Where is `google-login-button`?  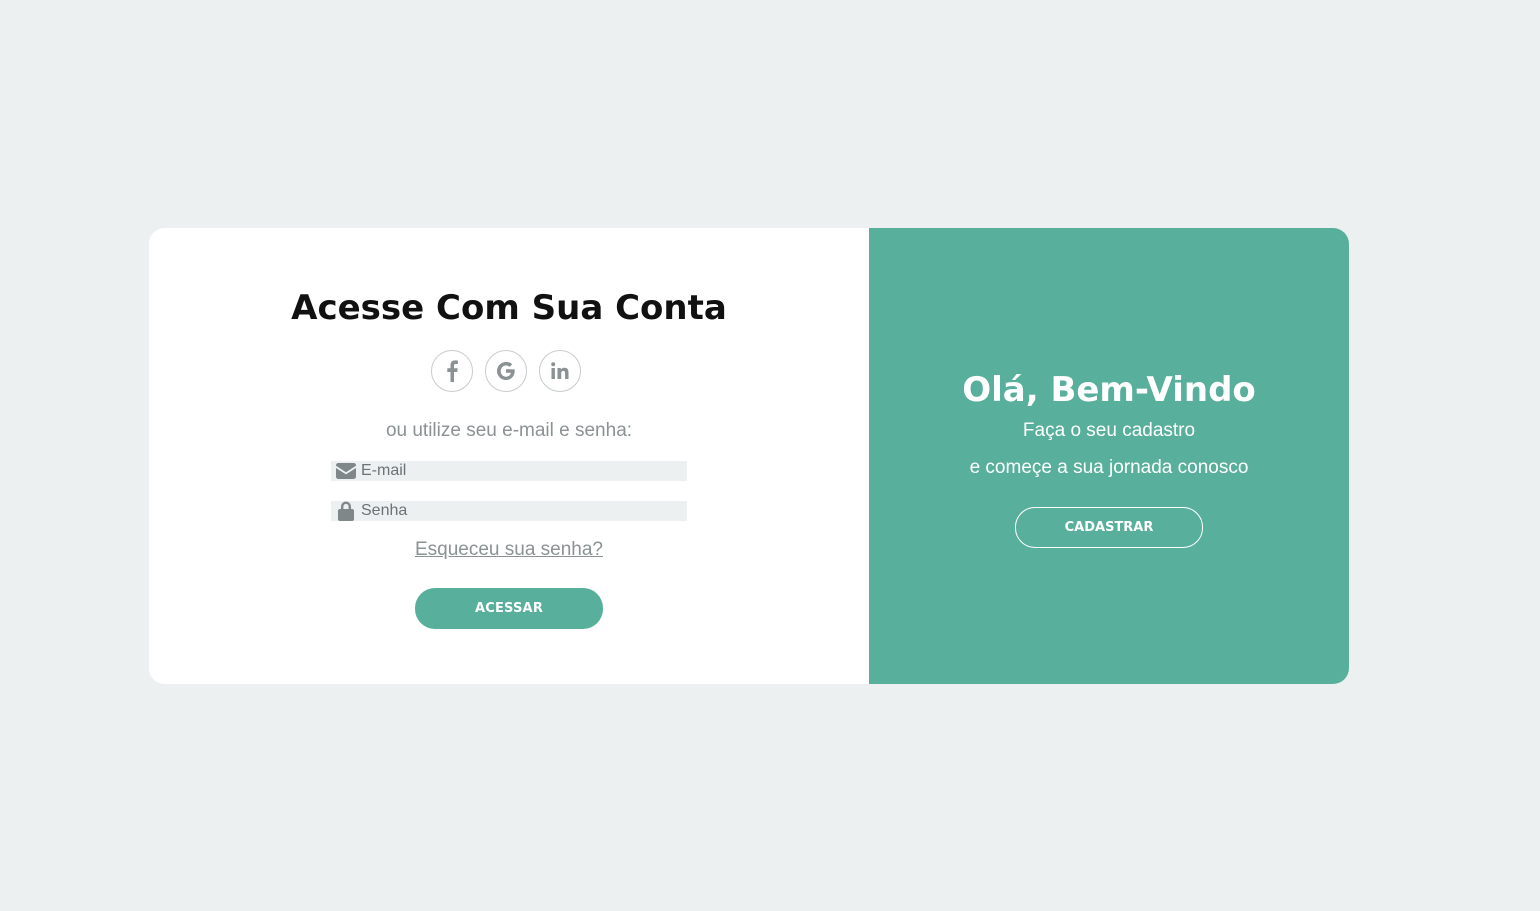
google-login-button is located at coordinates (506, 371).